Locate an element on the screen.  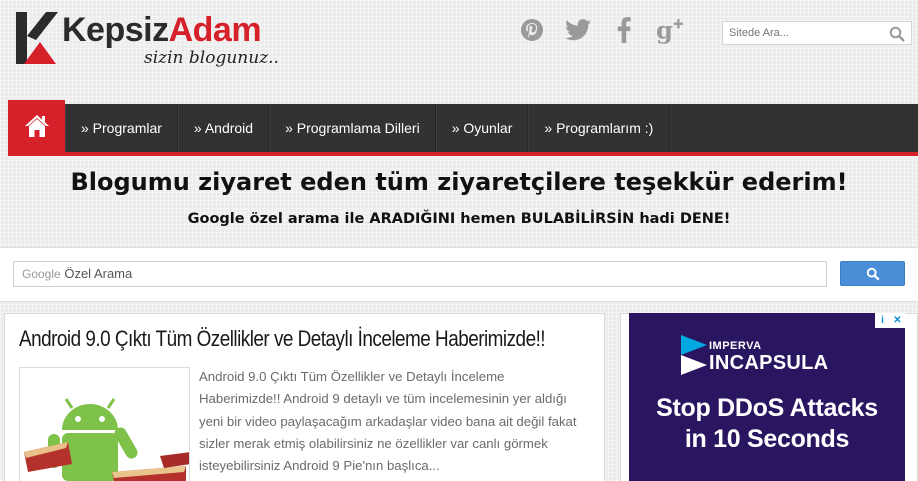
pinterest-icon is located at coordinates (532, 30).